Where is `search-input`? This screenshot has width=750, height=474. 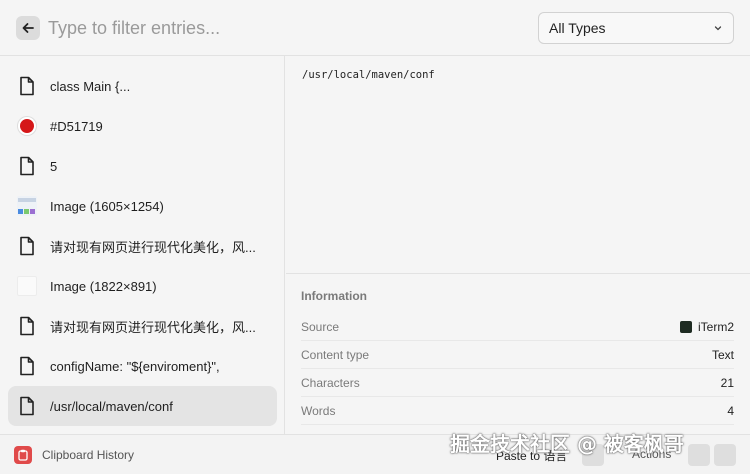
search-input is located at coordinates (283, 28).